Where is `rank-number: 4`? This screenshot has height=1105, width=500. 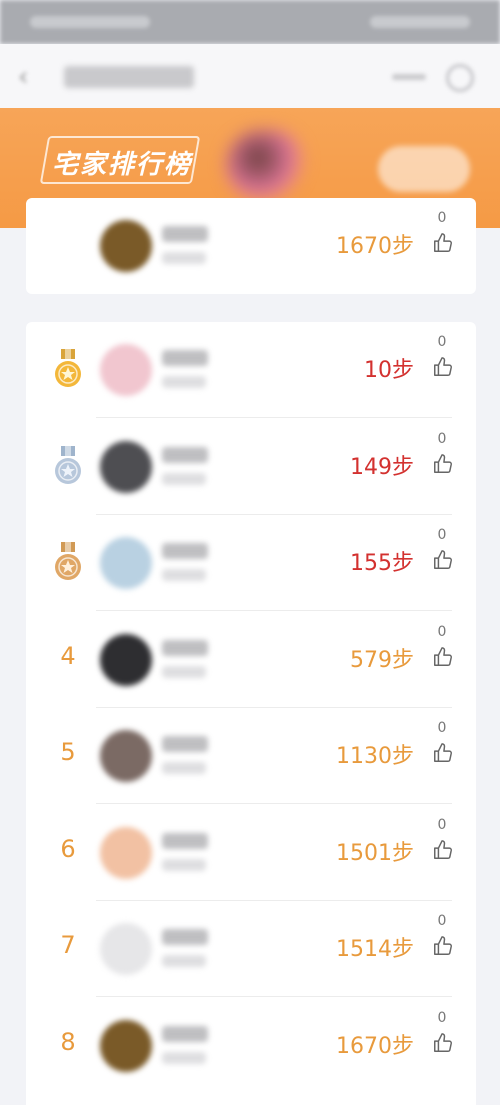
rank-number: 4 is located at coordinates (68, 655).